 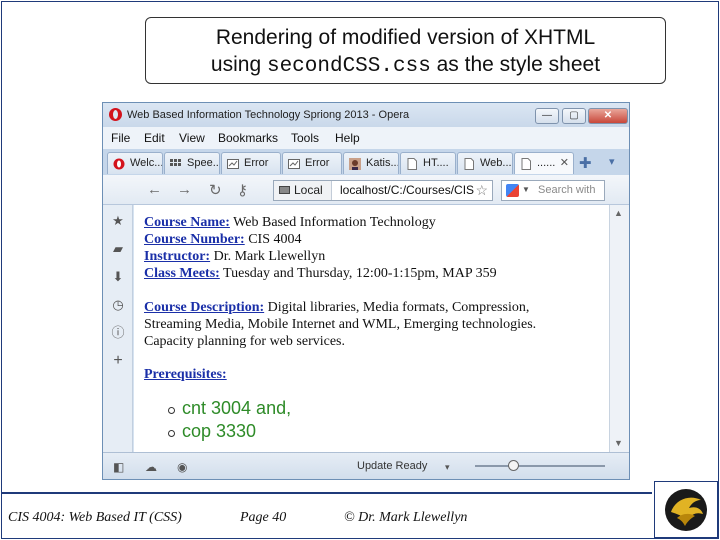 What do you see at coordinates (118, 333) in the screenshot?
I see `info-icon: ⓘ` at bounding box center [118, 333].